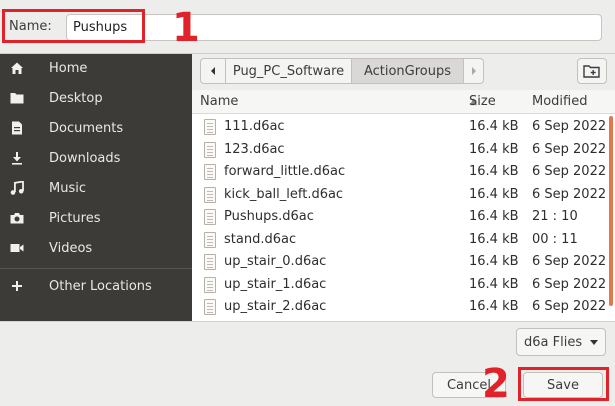 The height and width of the screenshot is (406, 615). What do you see at coordinates (96, 248) in the screenshot?
I see `sidebar-item-videos: Videos` at bounding box center [96, 248].